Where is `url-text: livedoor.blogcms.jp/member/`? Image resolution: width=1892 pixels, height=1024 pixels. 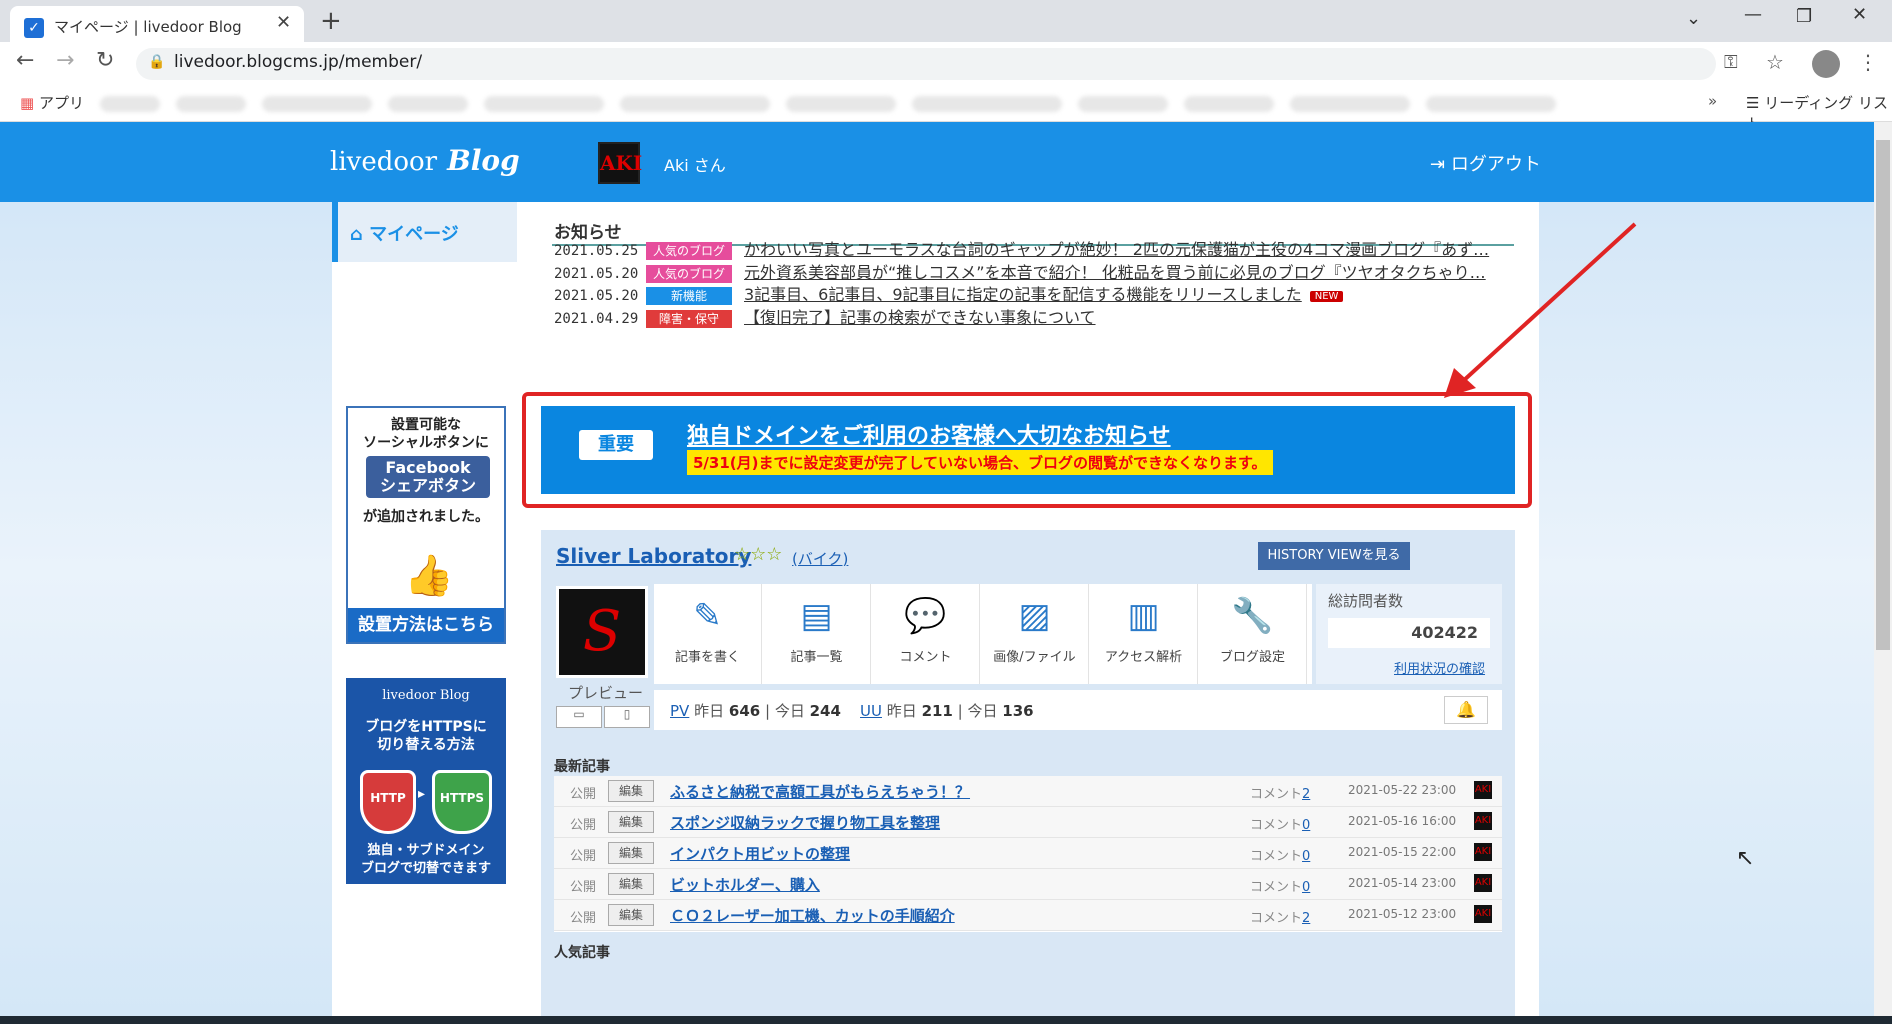 url-text: livedoor.blogcms.jp/member/ is located at coordinates (298, 62).